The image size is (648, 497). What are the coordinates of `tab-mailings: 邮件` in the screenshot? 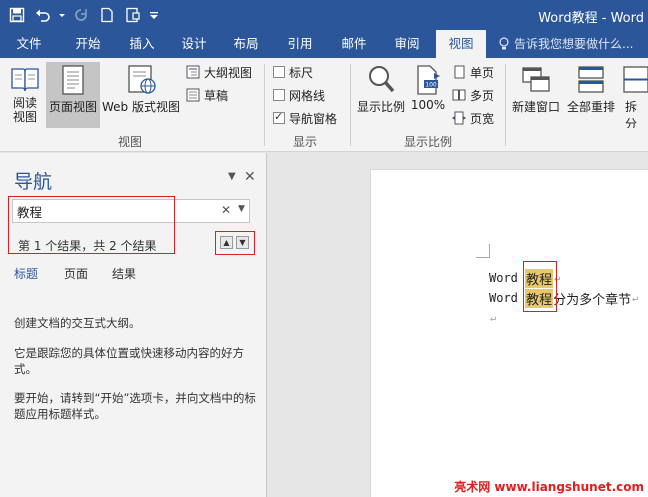 It's located at (354, 44).